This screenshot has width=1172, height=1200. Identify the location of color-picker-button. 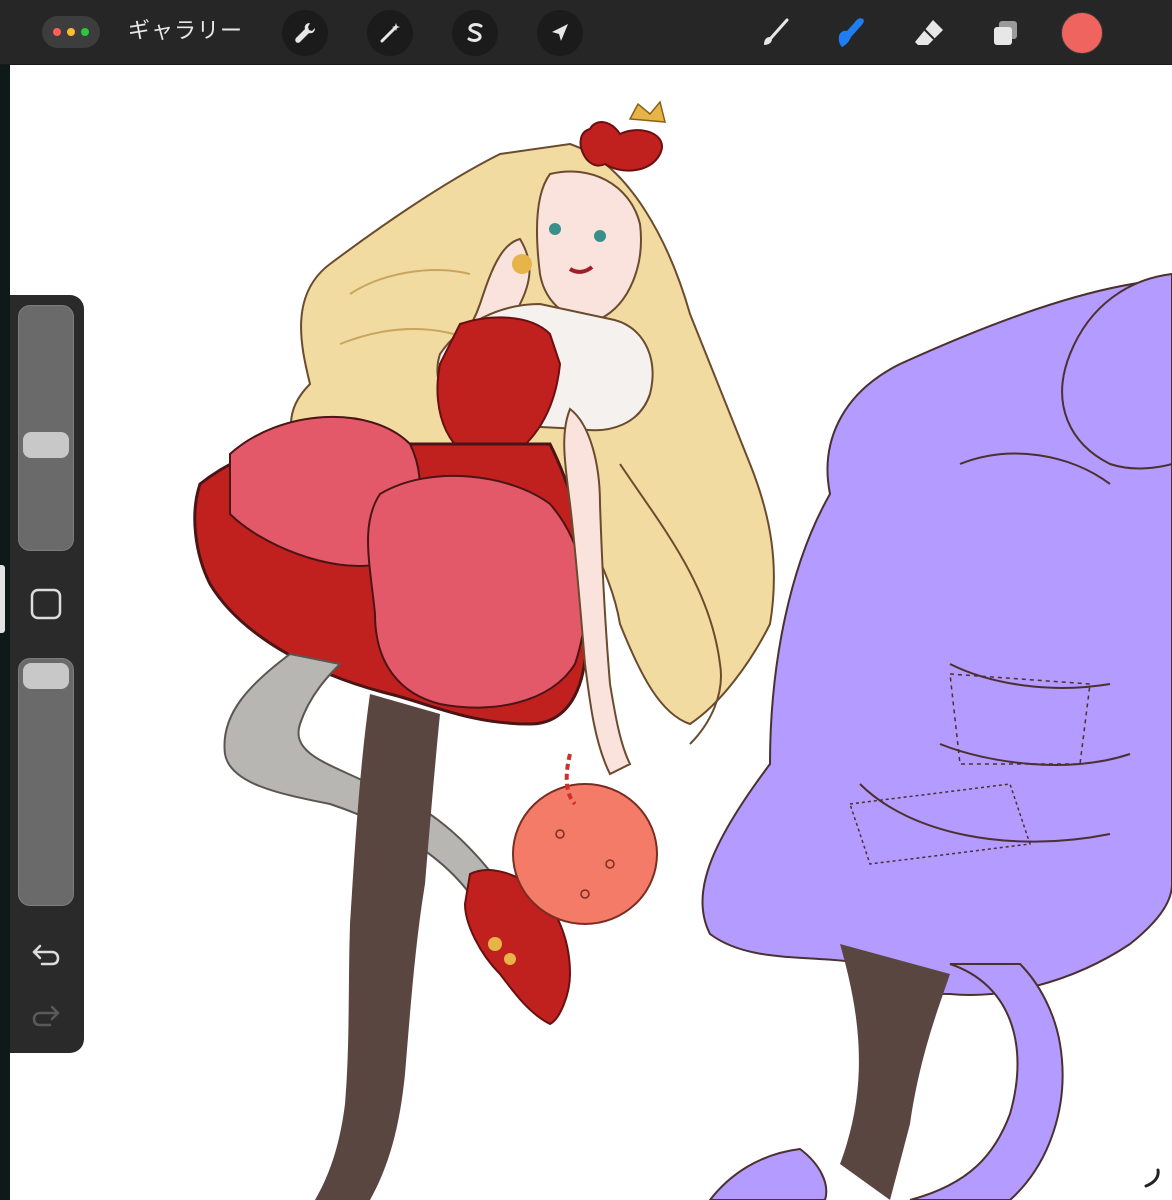
(1082, 33).